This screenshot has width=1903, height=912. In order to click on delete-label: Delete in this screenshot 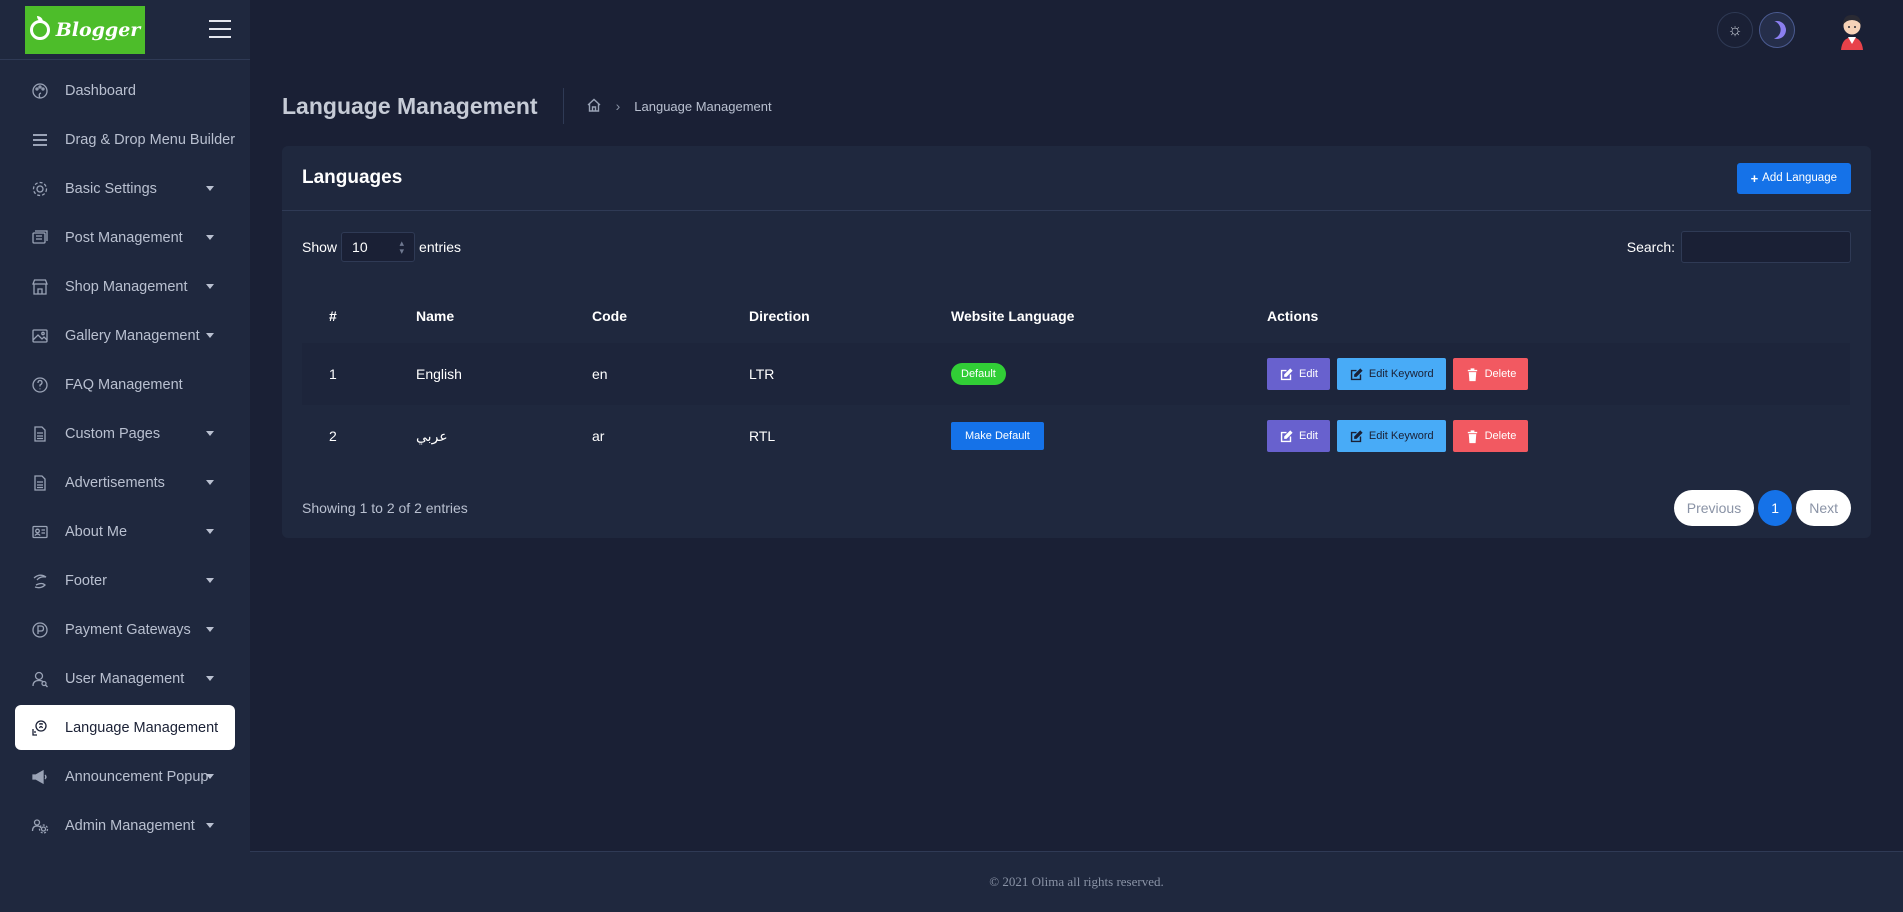, I will do `click(1500, 374)`.